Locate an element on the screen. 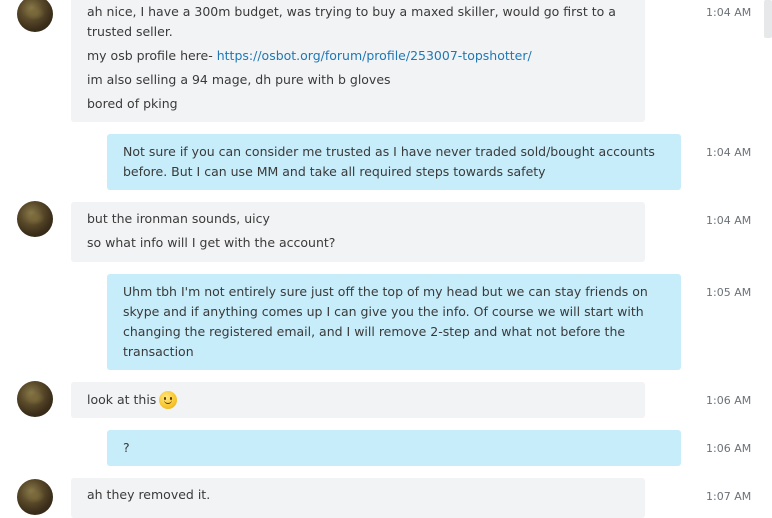  message-timestamp: 1:07 AM is located at coordinates (729, 496).